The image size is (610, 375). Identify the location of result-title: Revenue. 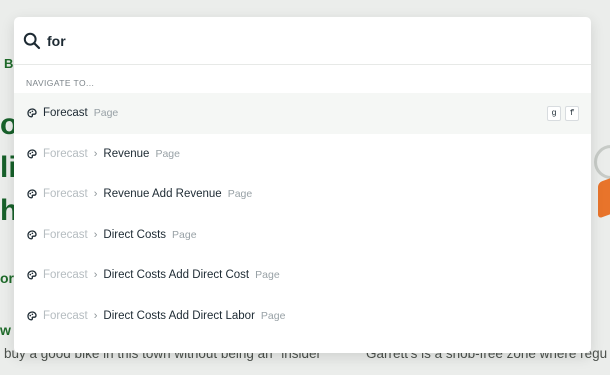
(126, 153).